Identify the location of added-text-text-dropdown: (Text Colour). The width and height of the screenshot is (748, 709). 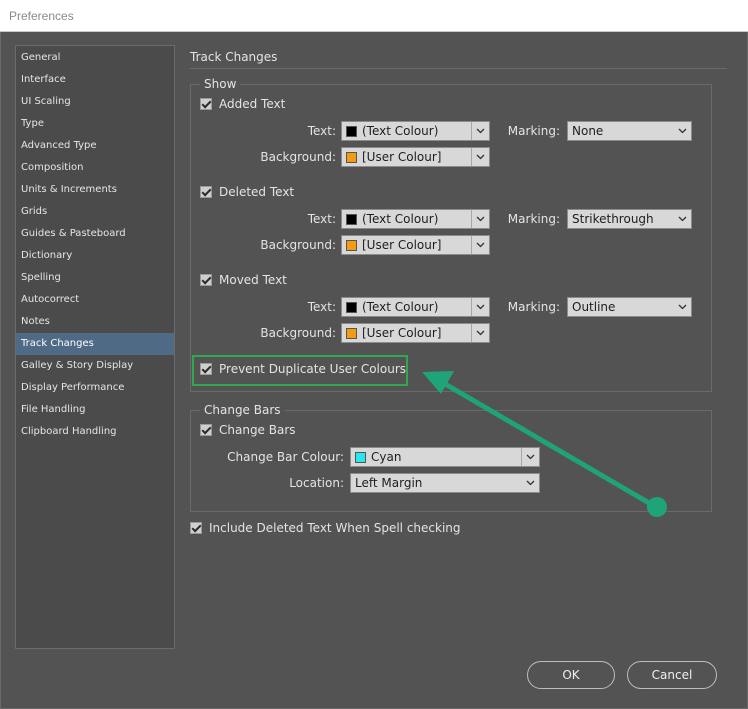
(415, 131).